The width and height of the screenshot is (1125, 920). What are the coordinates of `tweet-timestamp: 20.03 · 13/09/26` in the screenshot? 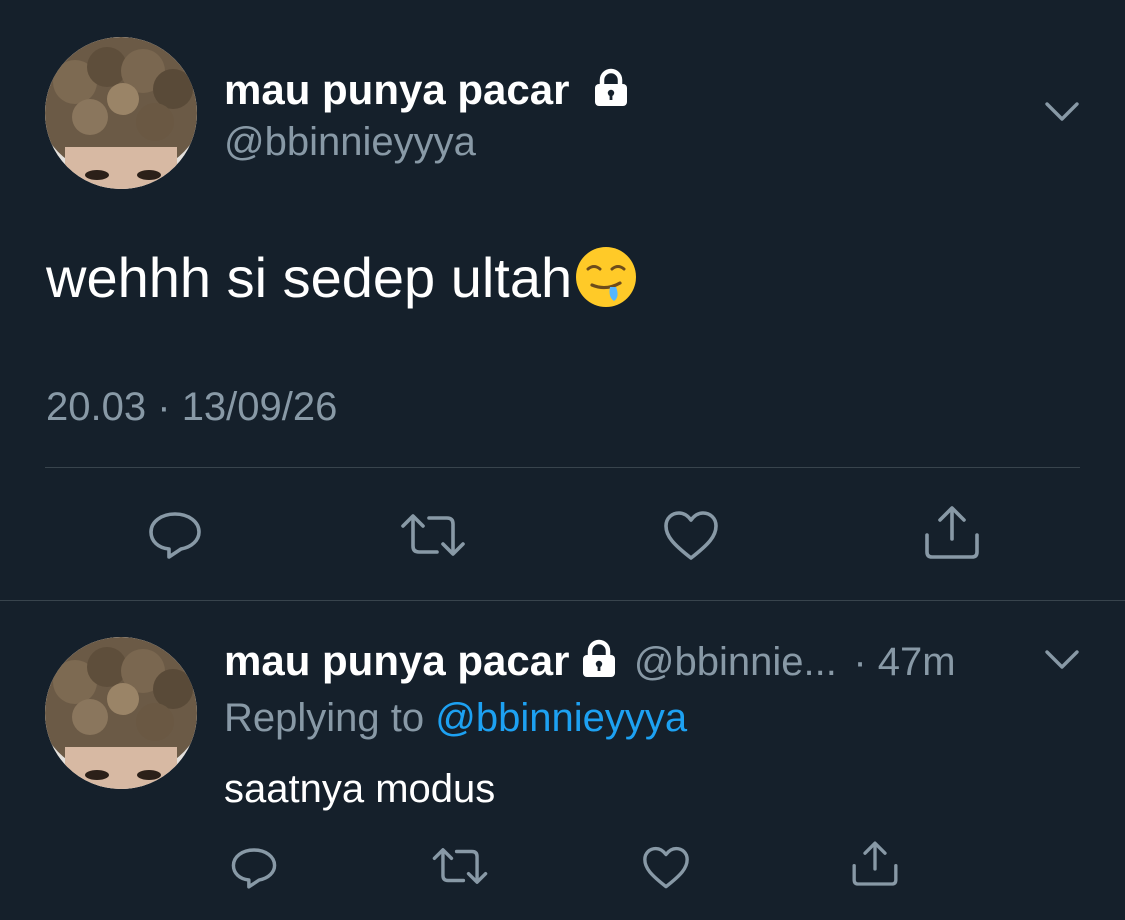 It's located at (191, 407).